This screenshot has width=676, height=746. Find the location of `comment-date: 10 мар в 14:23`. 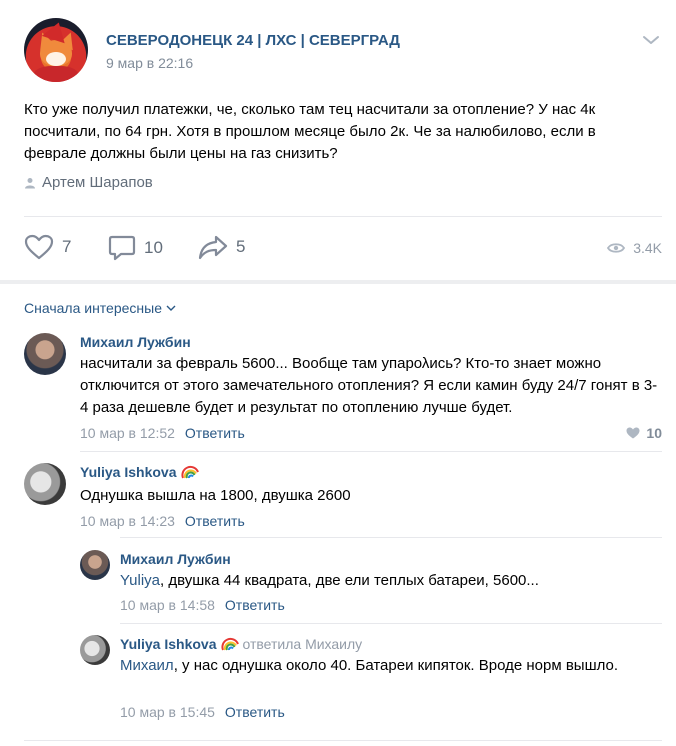

comment-date: 10 мар в 14:23 is located at coordinates (127, 521).